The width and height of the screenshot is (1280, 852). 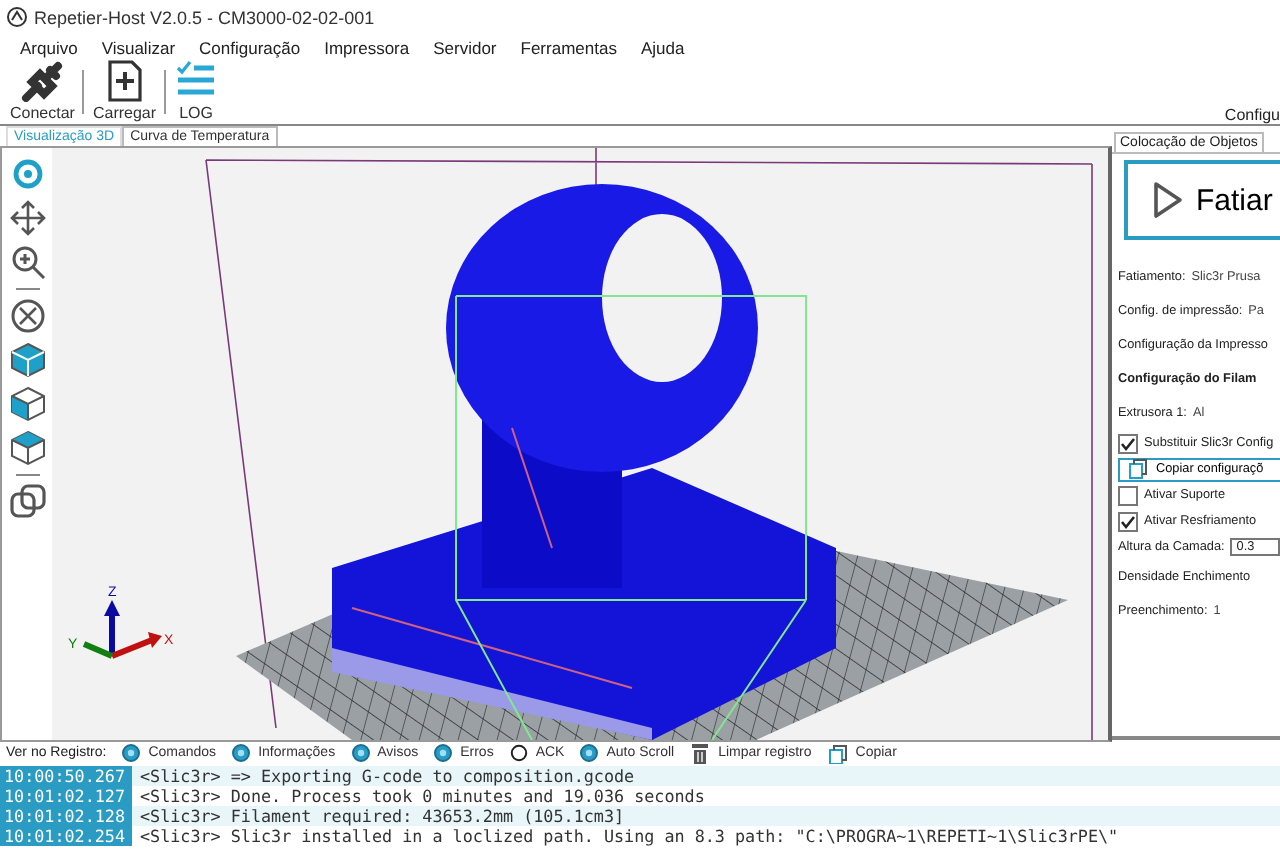 I want to click on menu-item: Impressora, so click(x=367, y=47).